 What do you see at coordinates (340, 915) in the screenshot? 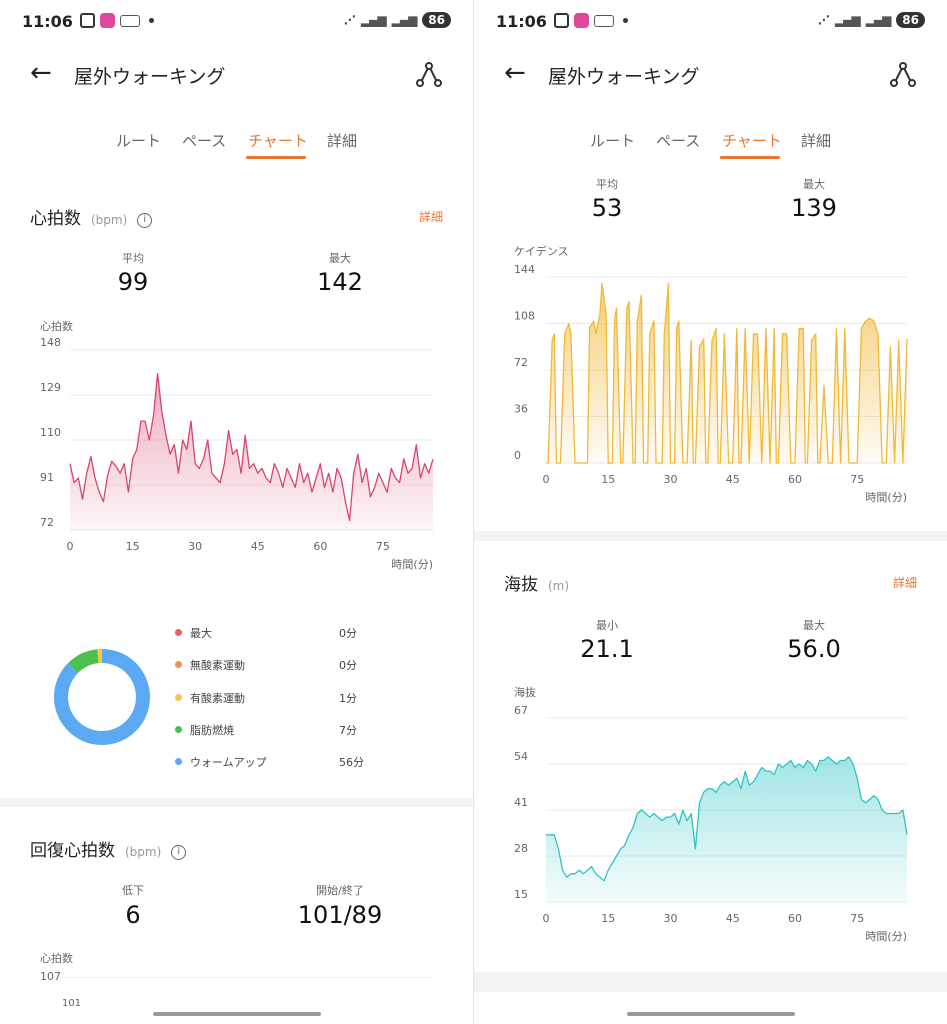
I see `recovery-startend-value: 101/89` at bounding box center [340, 915].